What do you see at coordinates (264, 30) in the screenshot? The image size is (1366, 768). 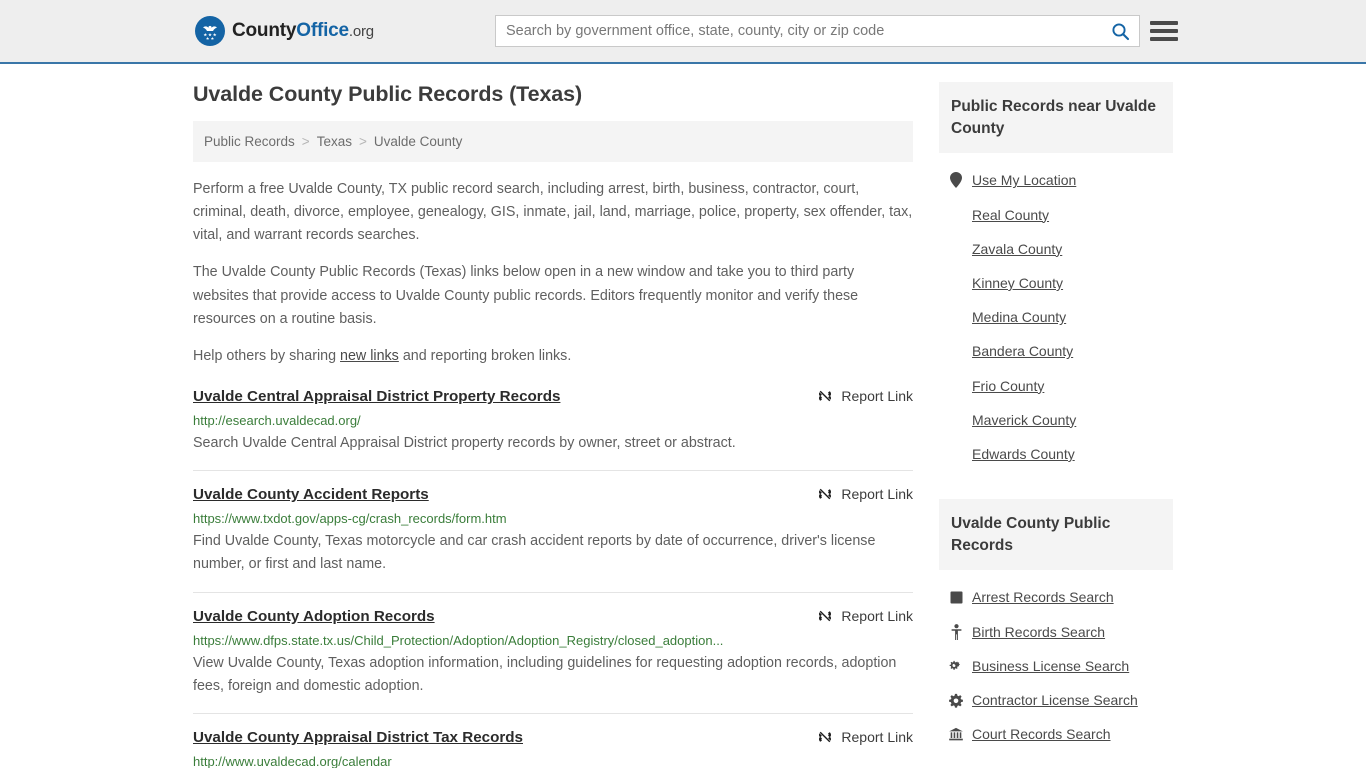 I see `logo-word-county: County` at bounding box center [264, 30].